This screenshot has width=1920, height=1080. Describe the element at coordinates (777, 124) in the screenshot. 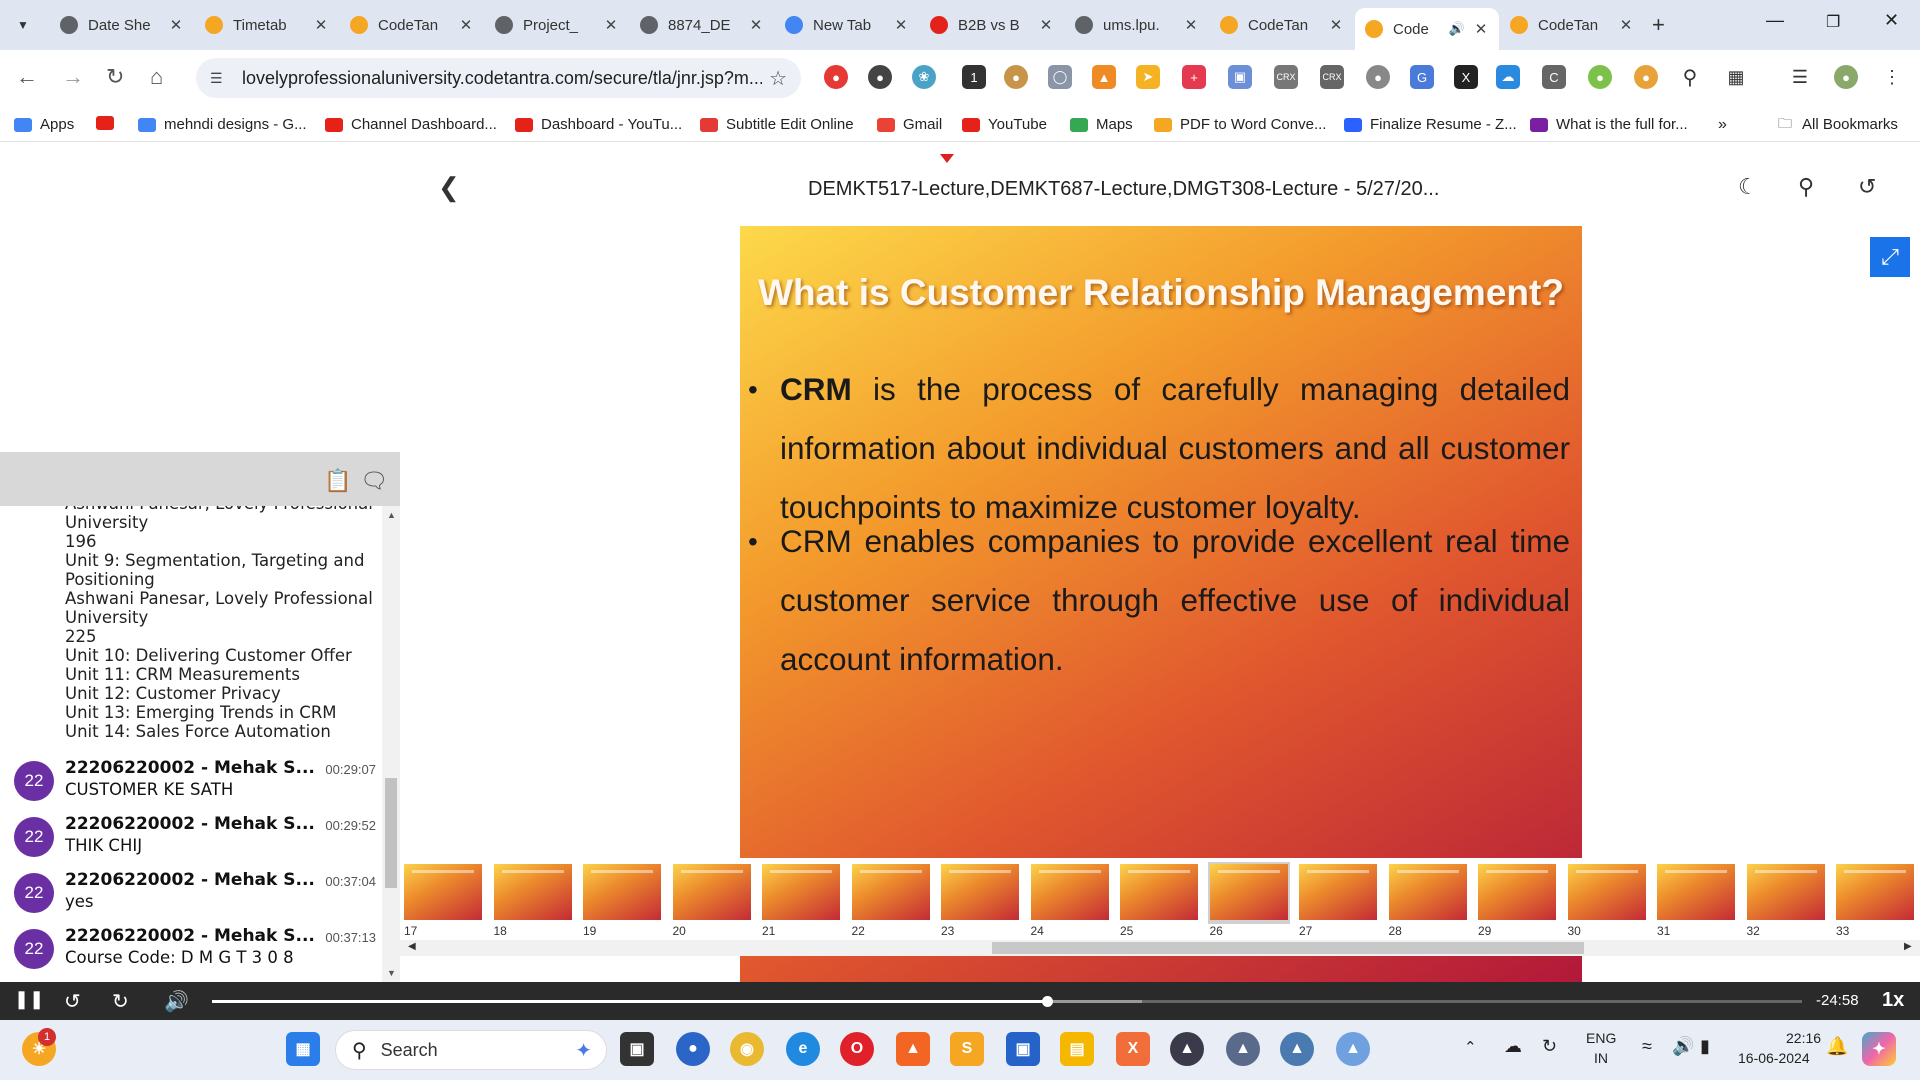

I see `bookmark-item: Subtitle Edit Online` at that location.